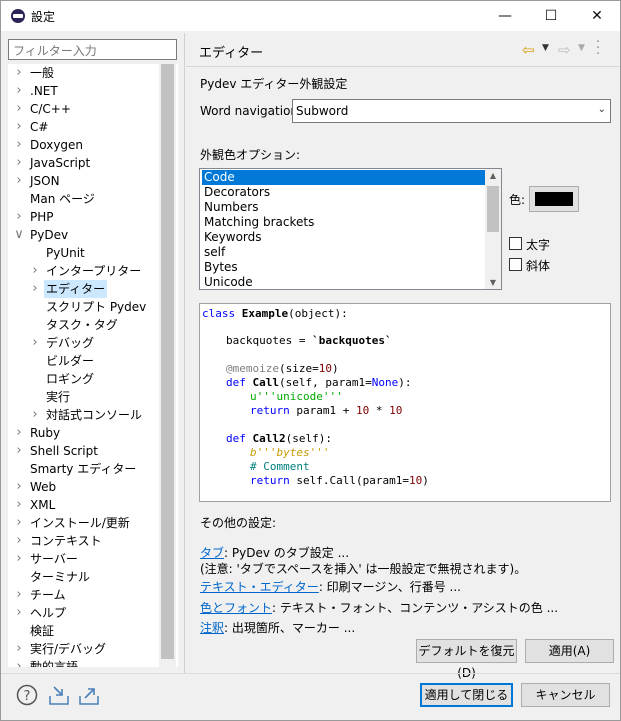  Describe the element at coordinates (83, 253) in the screenshot. I see `tree-item: PyUnit` at that location.